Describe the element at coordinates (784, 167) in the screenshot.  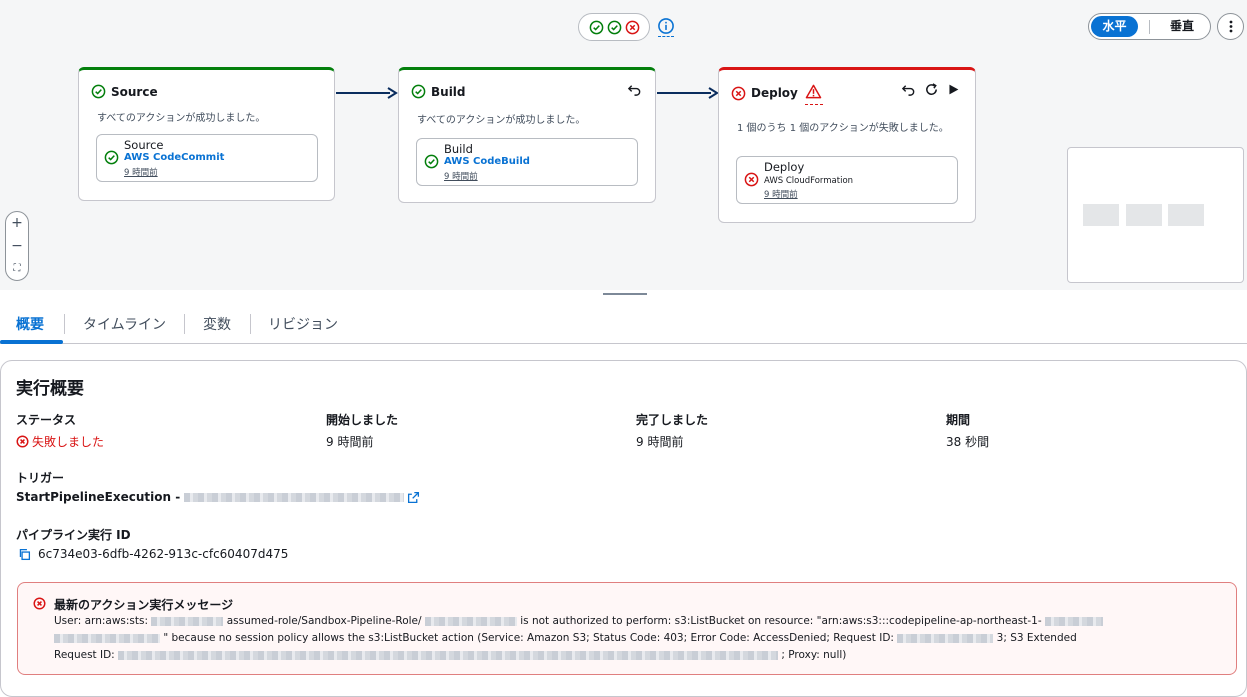
I see `action-name: Deploy` at that location.